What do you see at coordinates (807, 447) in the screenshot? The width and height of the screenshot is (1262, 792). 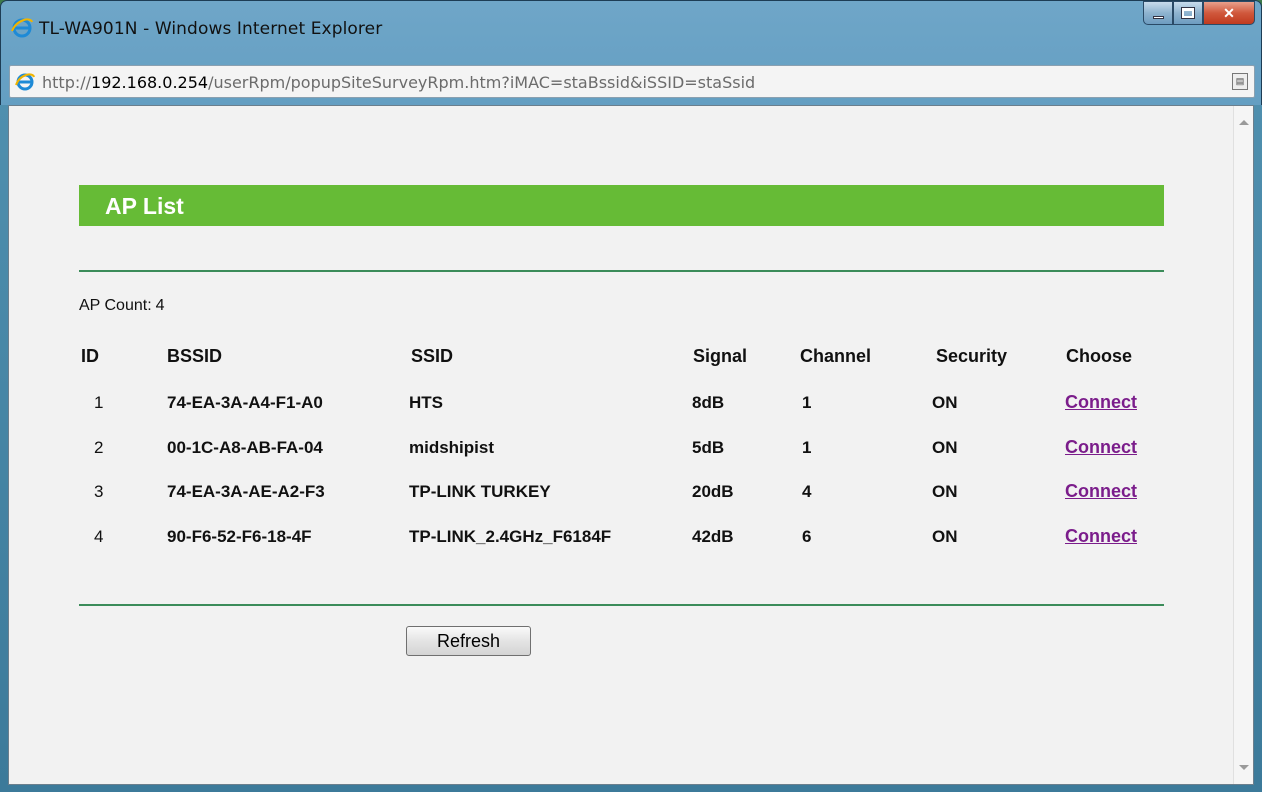 I see `row-2-channel: 1` at bounding box center [807, 447].